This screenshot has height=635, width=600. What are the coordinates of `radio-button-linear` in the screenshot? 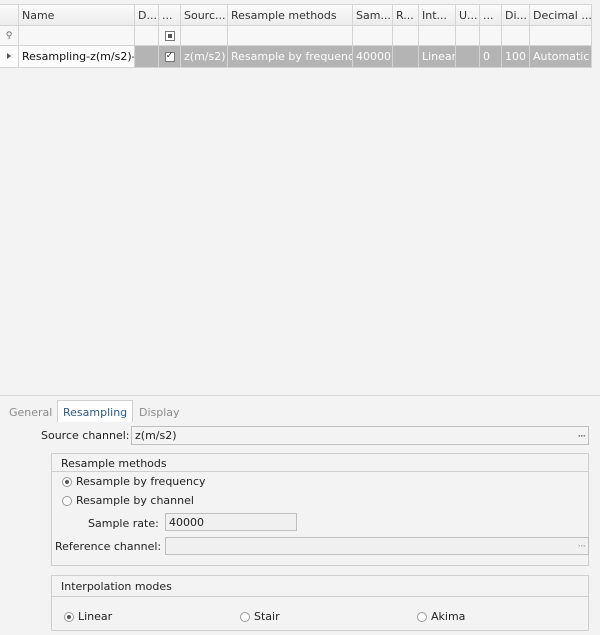 It's located at (69, 616).